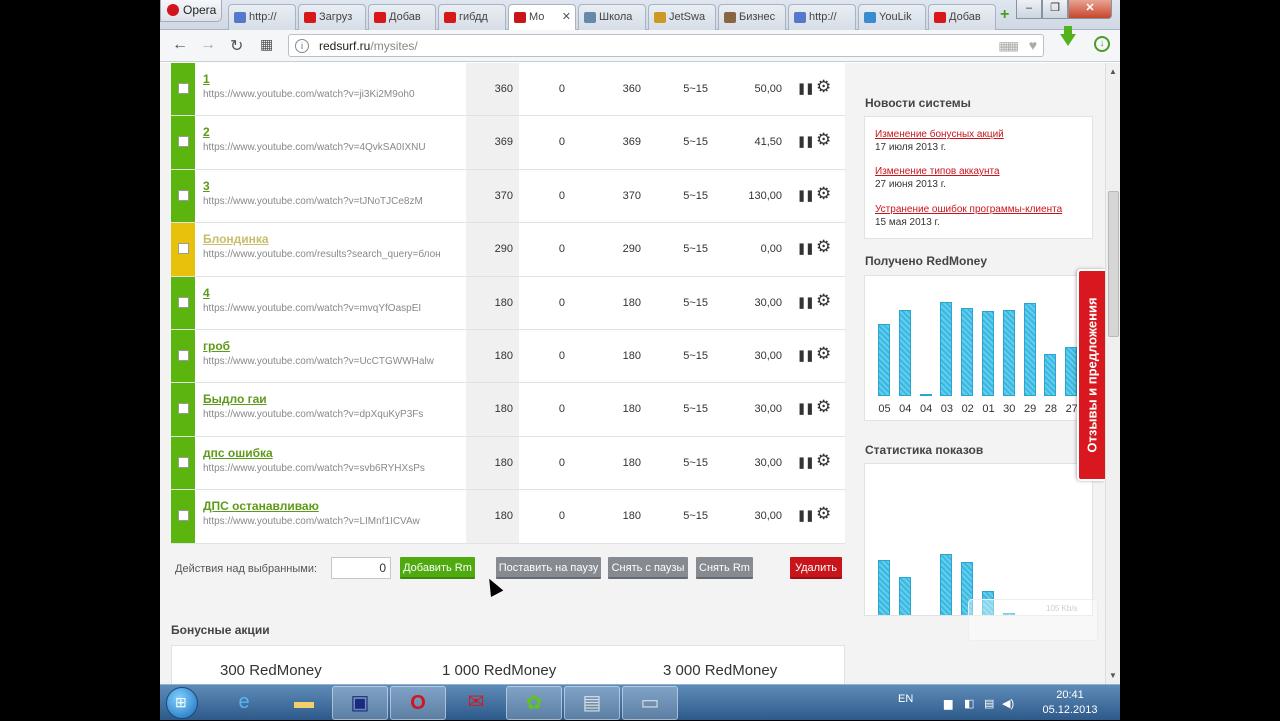 Image resolution: width=1280 pixels, height=721 pixels. I want to click on vertical-scrollbar: ▲ ▼, so click(1112, 373).